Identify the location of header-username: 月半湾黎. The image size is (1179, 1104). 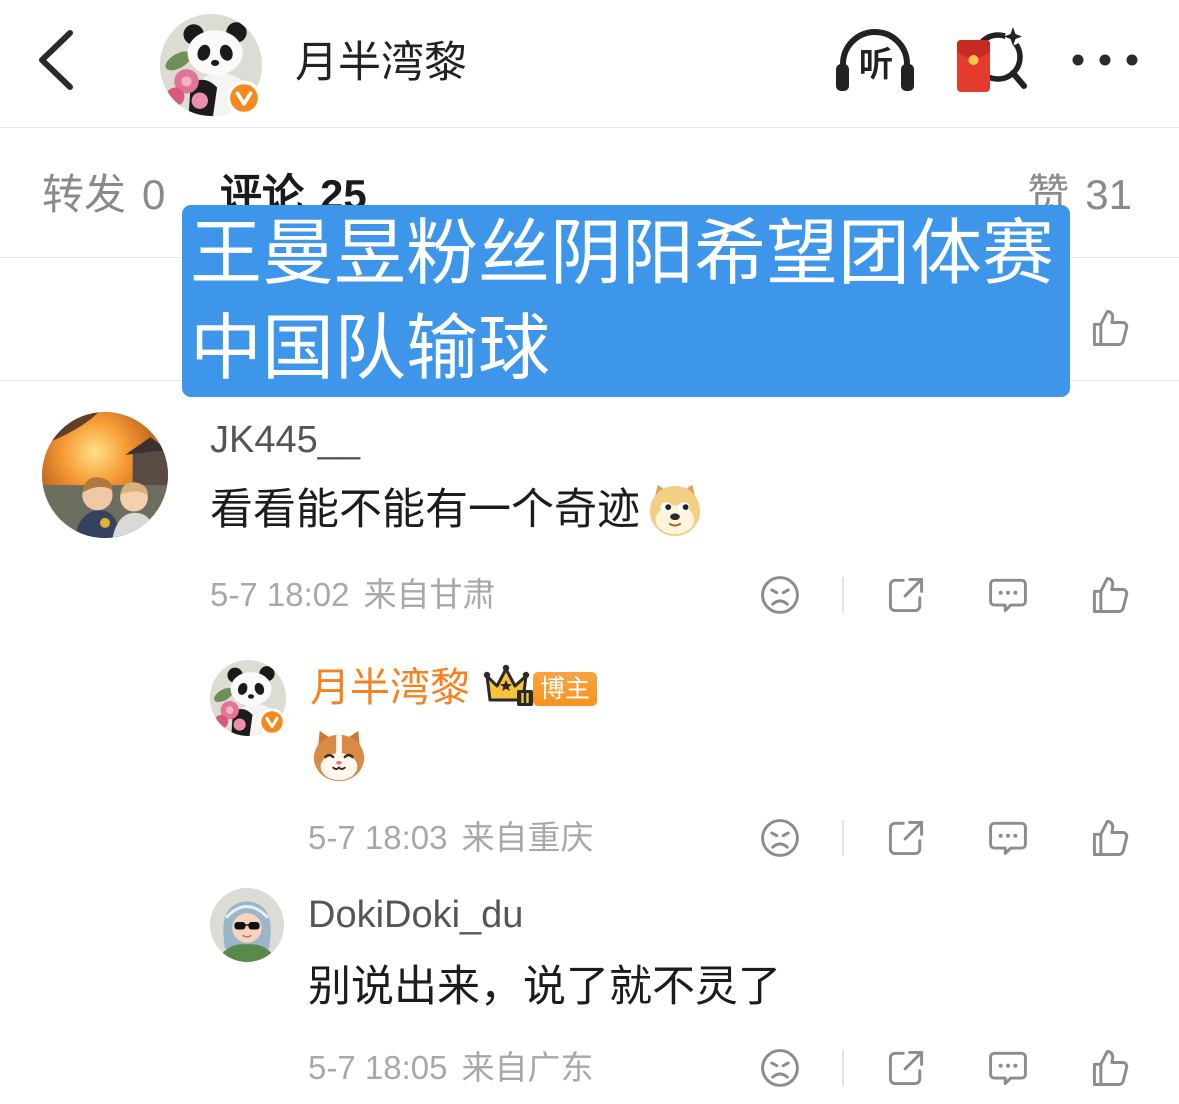
(381, 63).